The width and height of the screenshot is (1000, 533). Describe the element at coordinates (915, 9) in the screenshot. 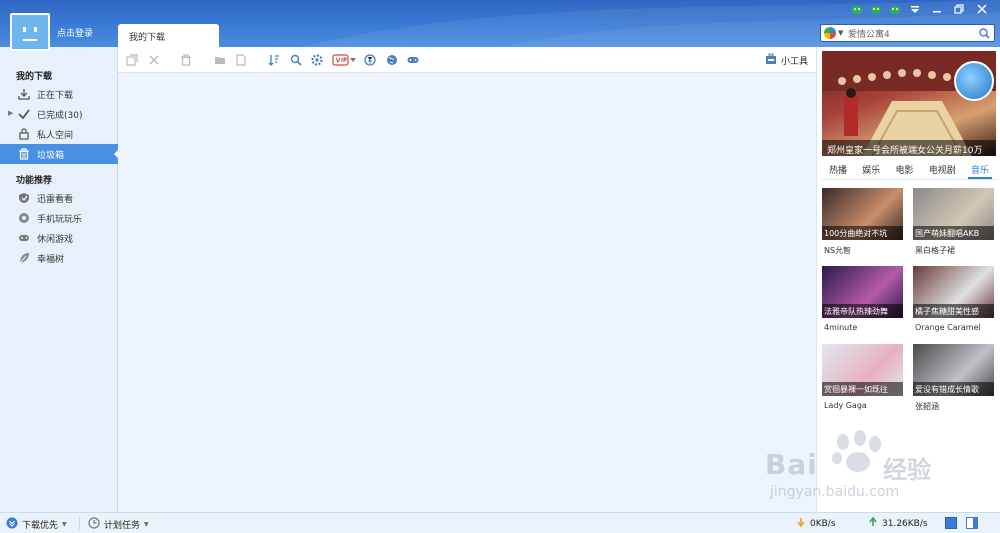

I see `menu-icon` at that location.